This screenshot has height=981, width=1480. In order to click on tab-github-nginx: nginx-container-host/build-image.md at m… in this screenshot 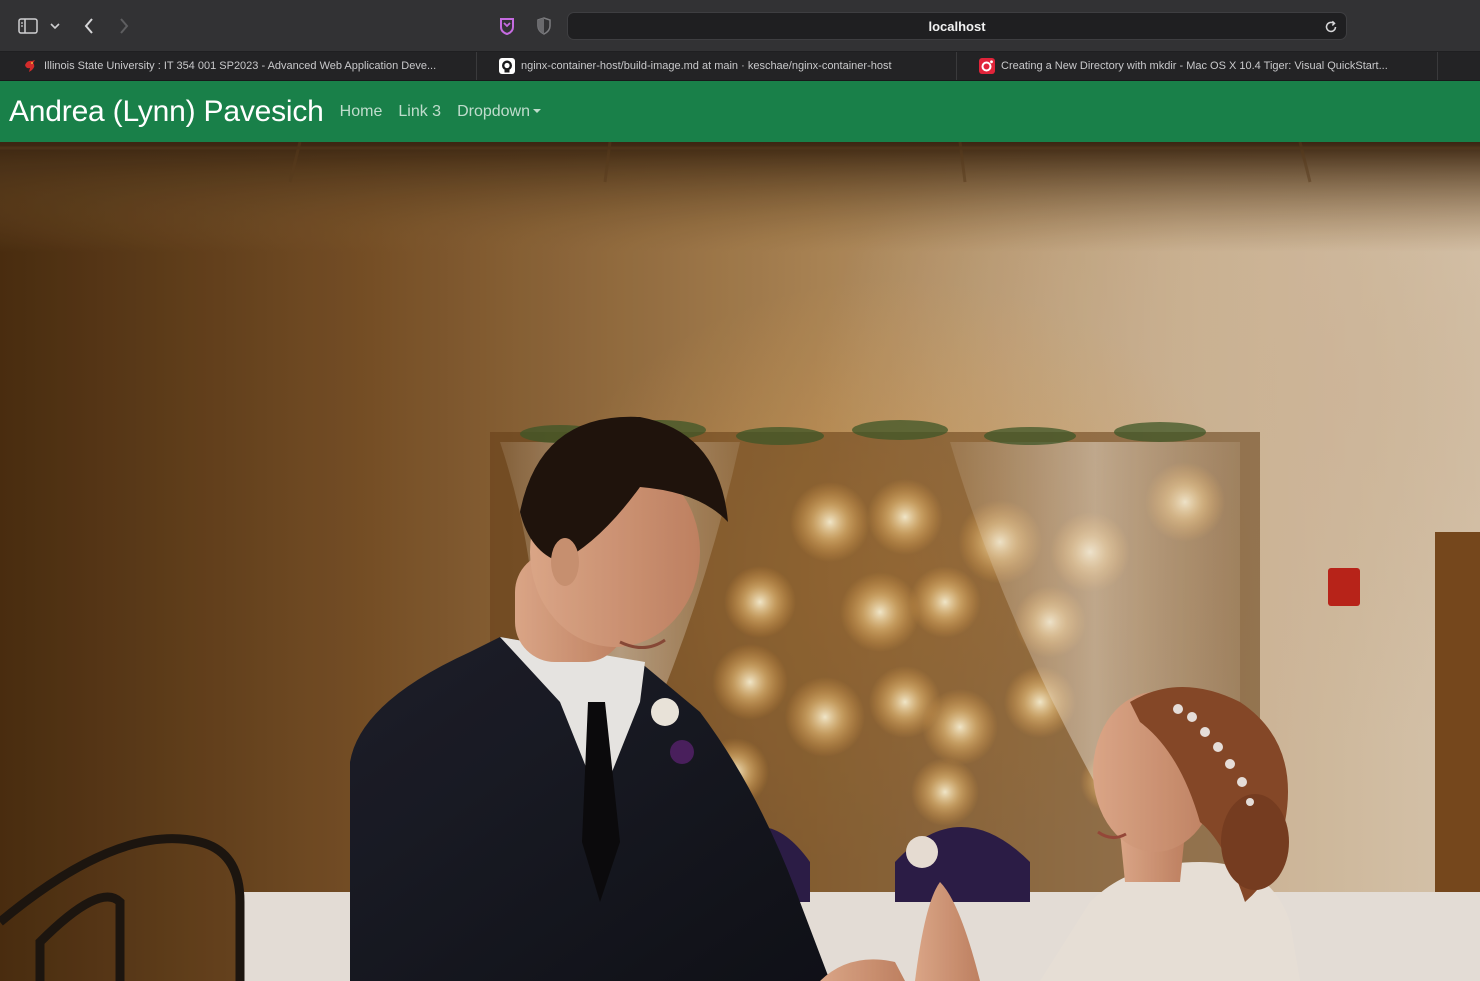, I will do `click(717, 66)`.